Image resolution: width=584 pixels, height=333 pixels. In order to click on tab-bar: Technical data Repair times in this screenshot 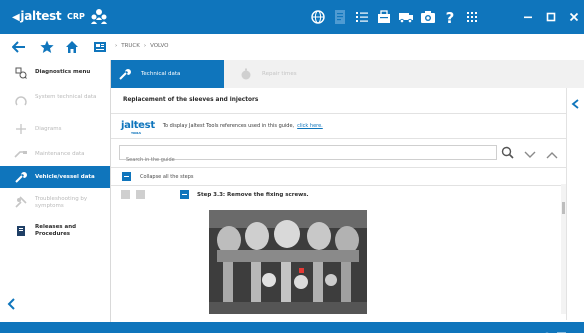, I will do `click(347, 74)`.